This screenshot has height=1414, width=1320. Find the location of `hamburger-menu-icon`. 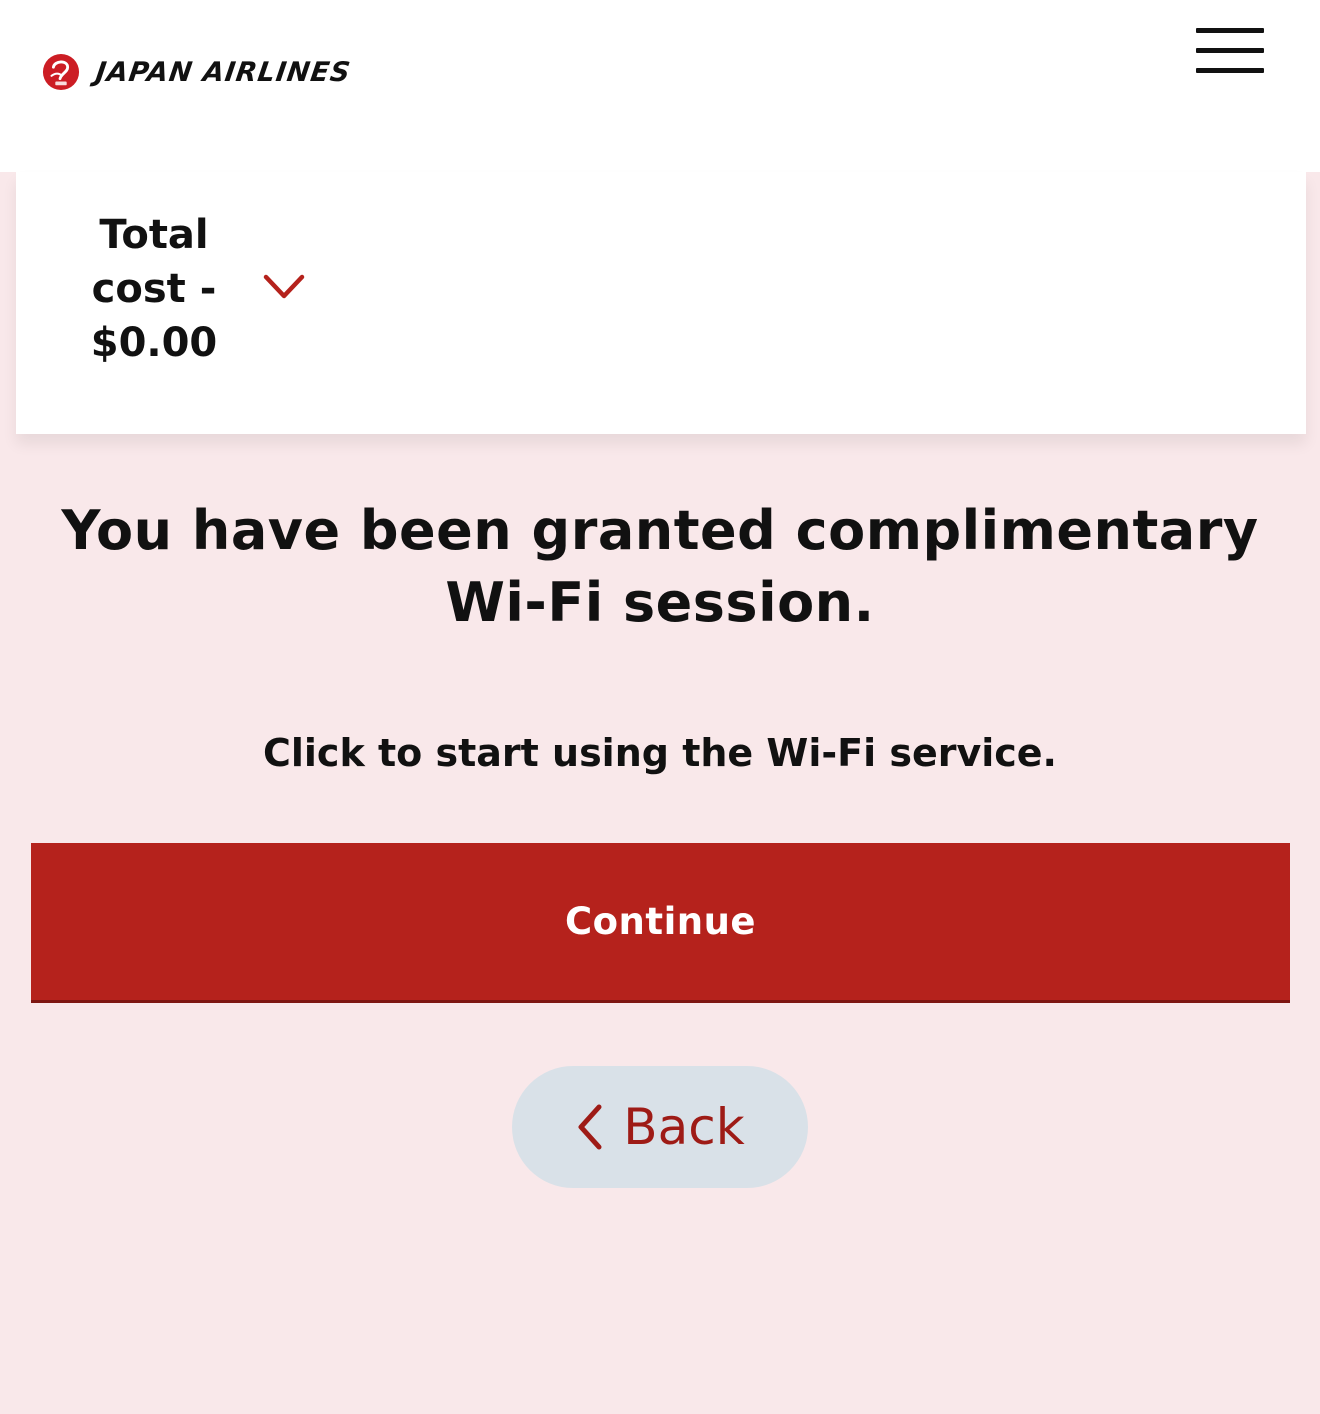

hamburger-menu-icon is located at coordinates (1230, 51).